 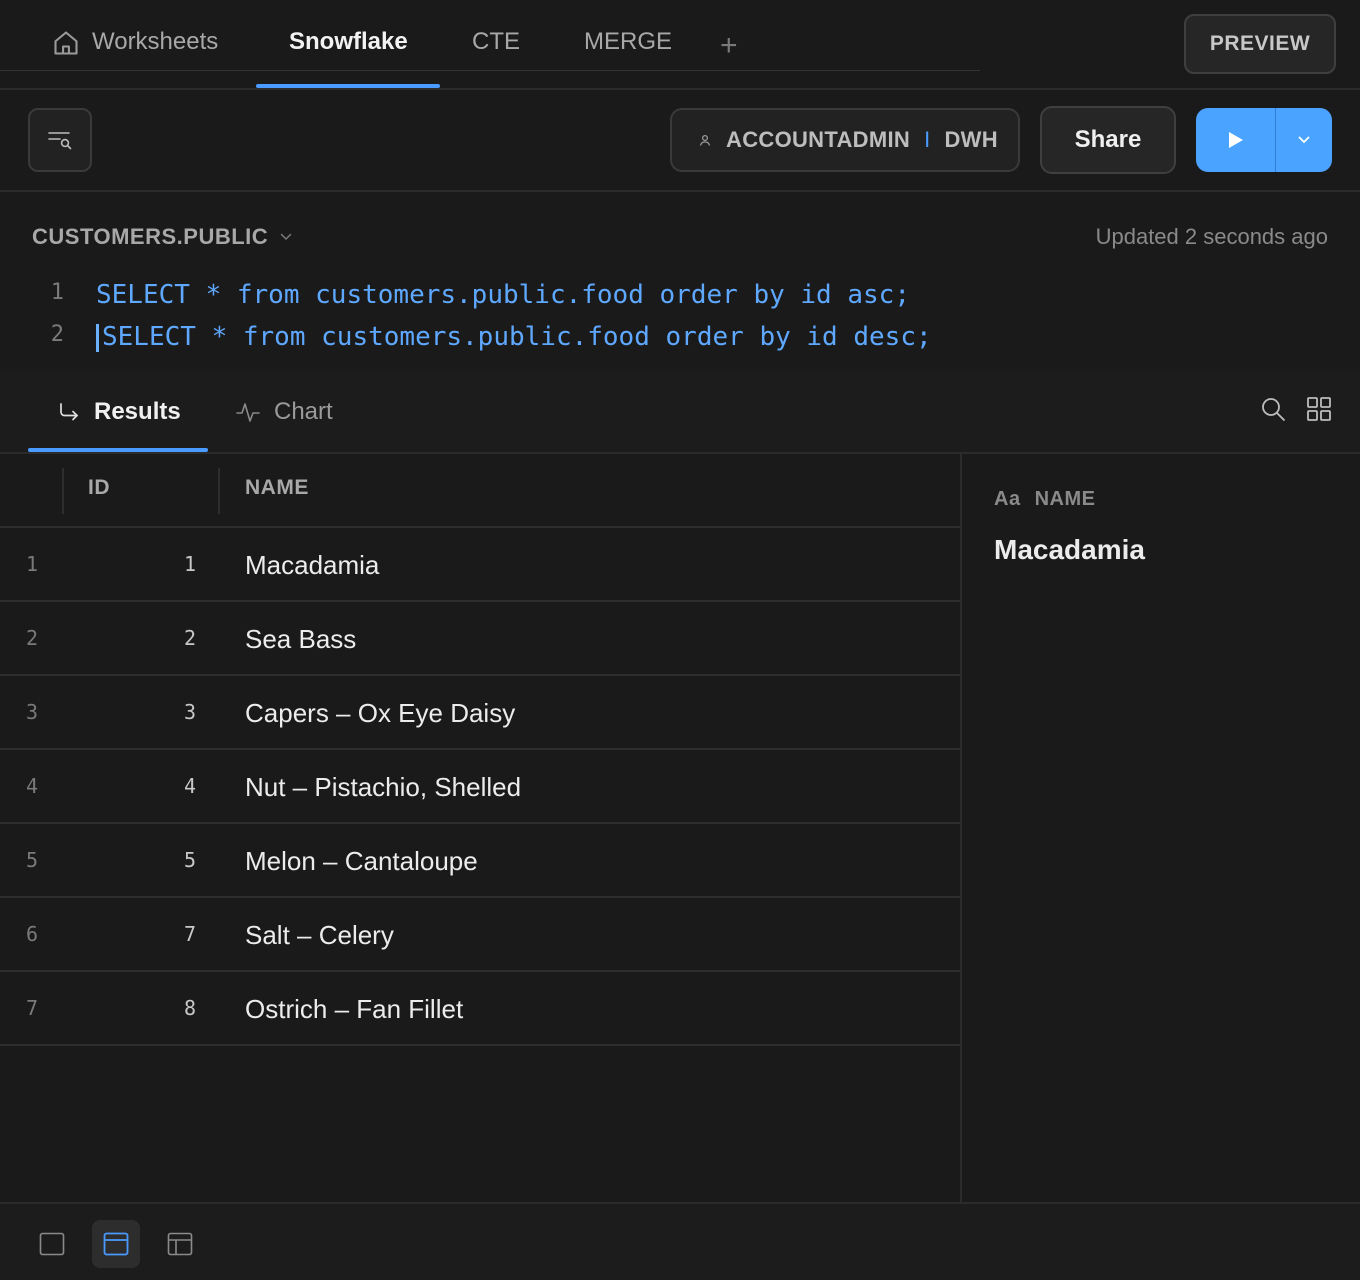 I want to click on toolbar: ACCOUNTADMIN I DWH Share, so click(x=680, y=141).